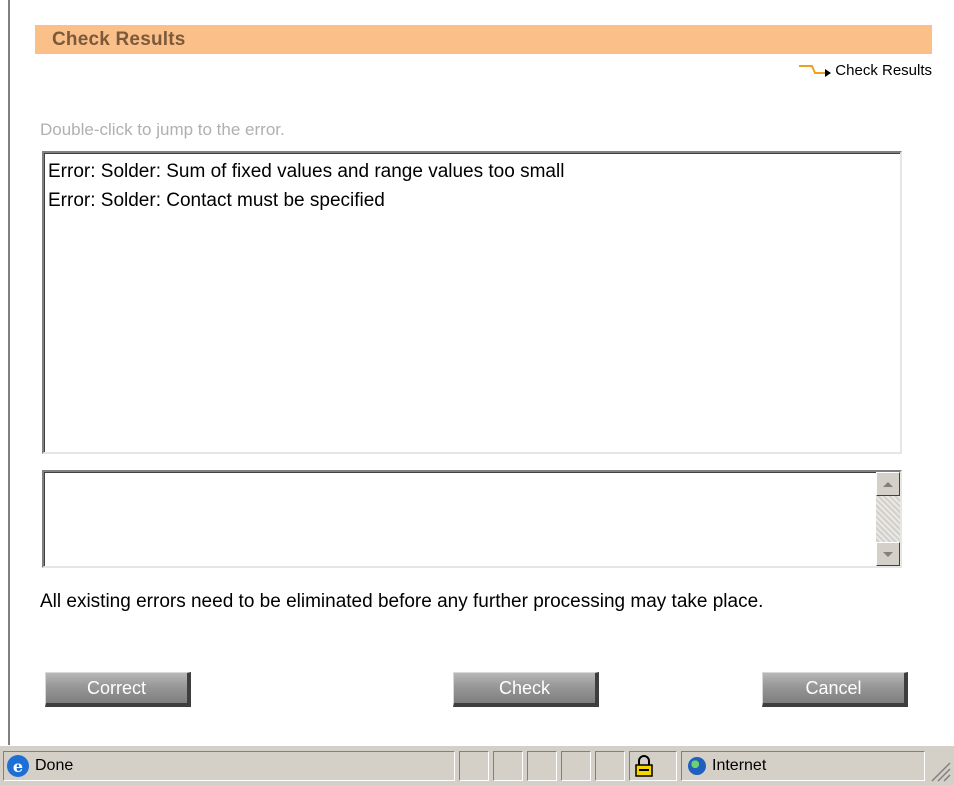 Image resolution: width=954 pixels, height=785 pixels. I want to click on breadcrumb-arrow-icon, so click(815, 71).